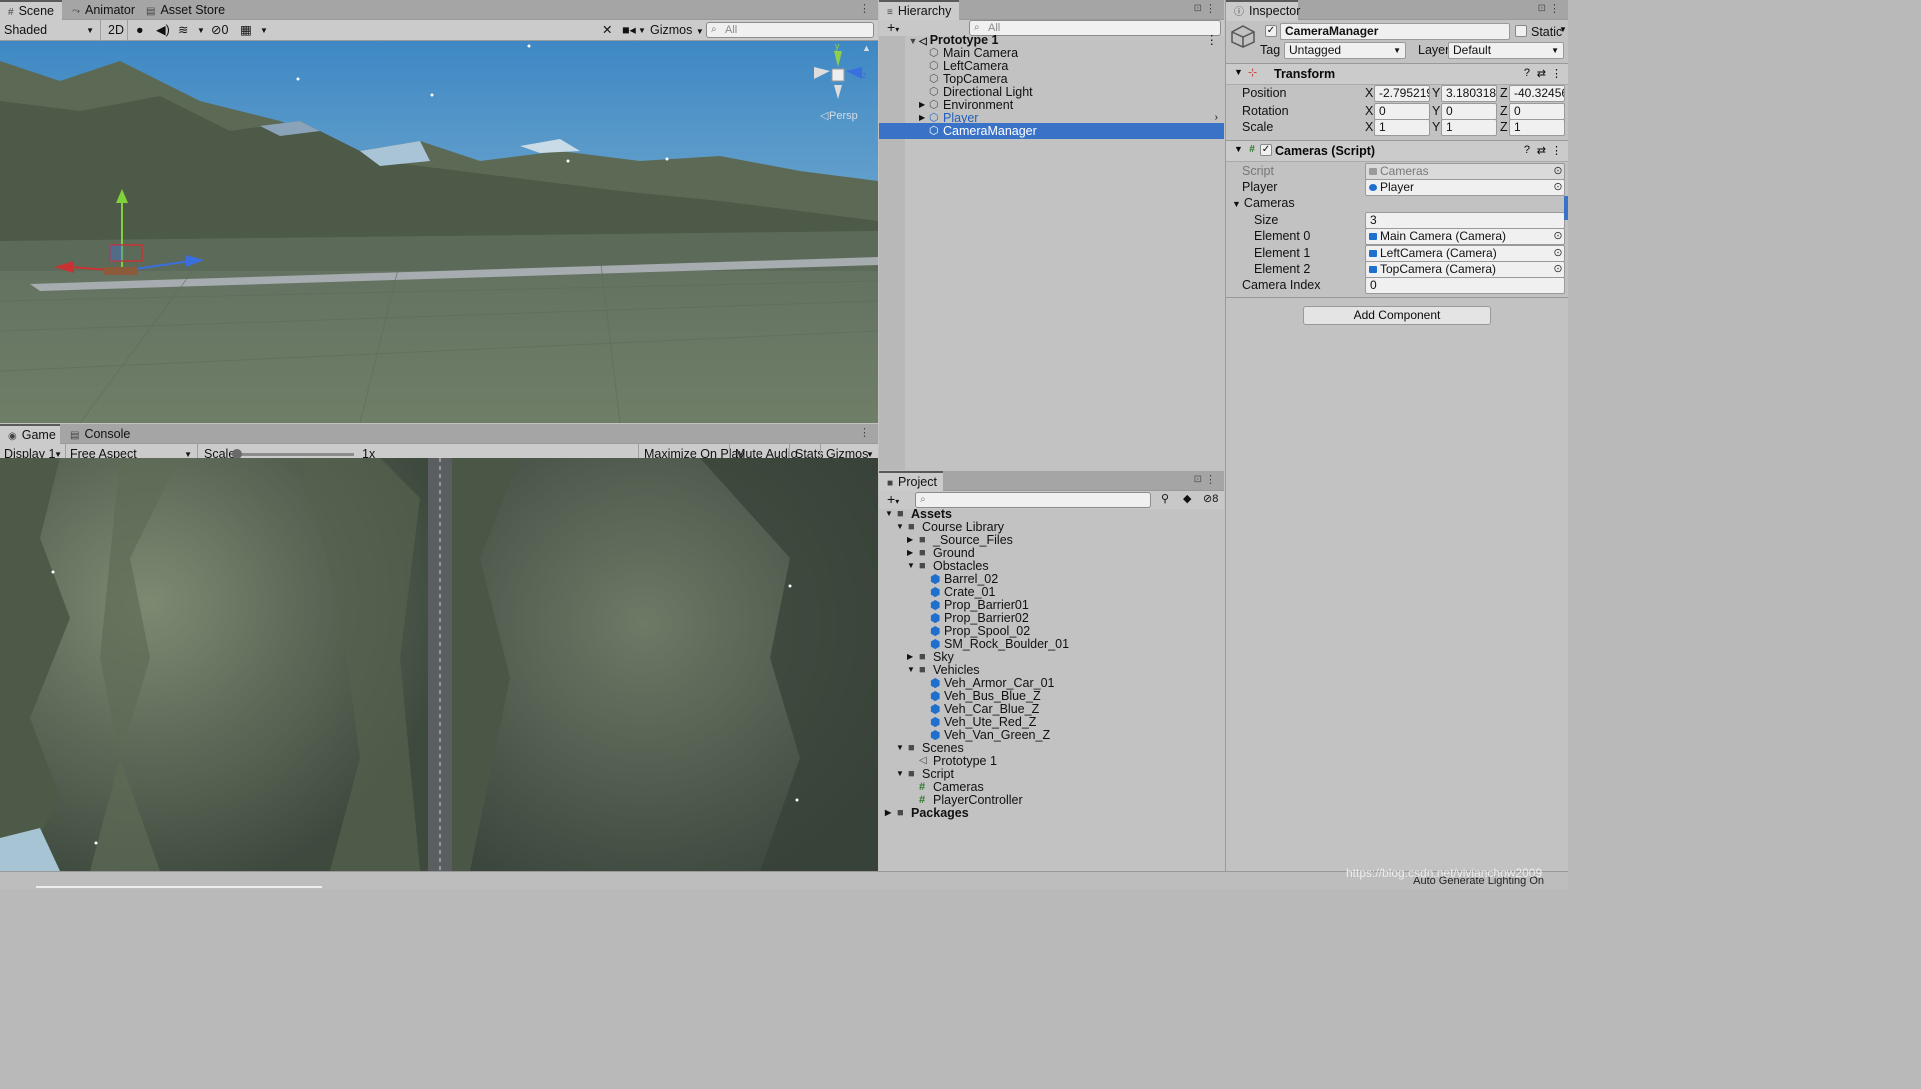 The height and width of the screenshot is (1089, 1921). I want to click on transform-position-label: Position, so click(1264, 93).